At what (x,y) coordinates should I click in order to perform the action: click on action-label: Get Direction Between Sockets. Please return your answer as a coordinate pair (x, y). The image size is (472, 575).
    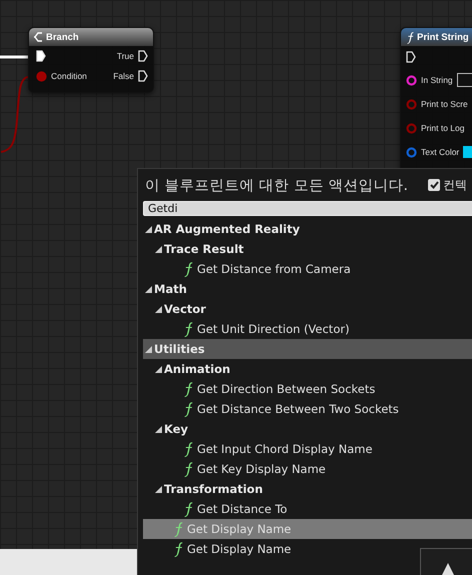
    Looking at the image, I should click on (286, 389).